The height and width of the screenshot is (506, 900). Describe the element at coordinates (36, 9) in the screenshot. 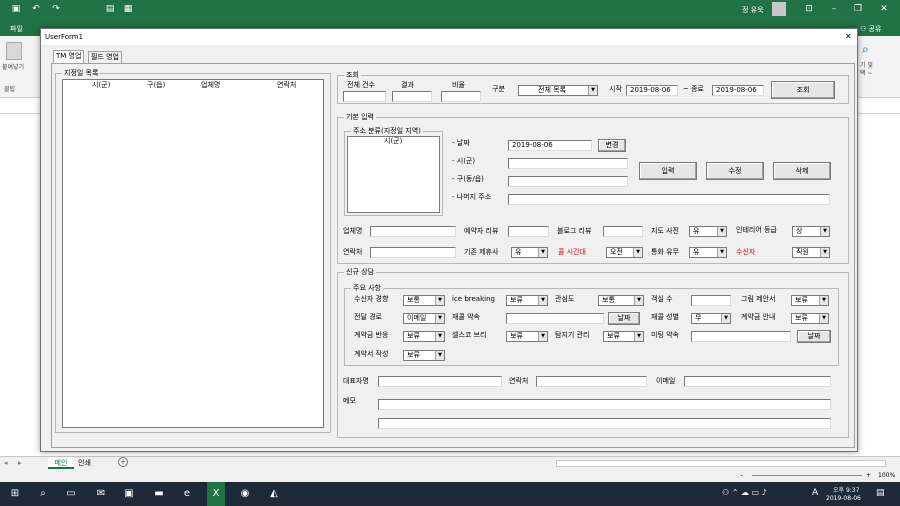

I see `undo-icon: ↶` at that location.